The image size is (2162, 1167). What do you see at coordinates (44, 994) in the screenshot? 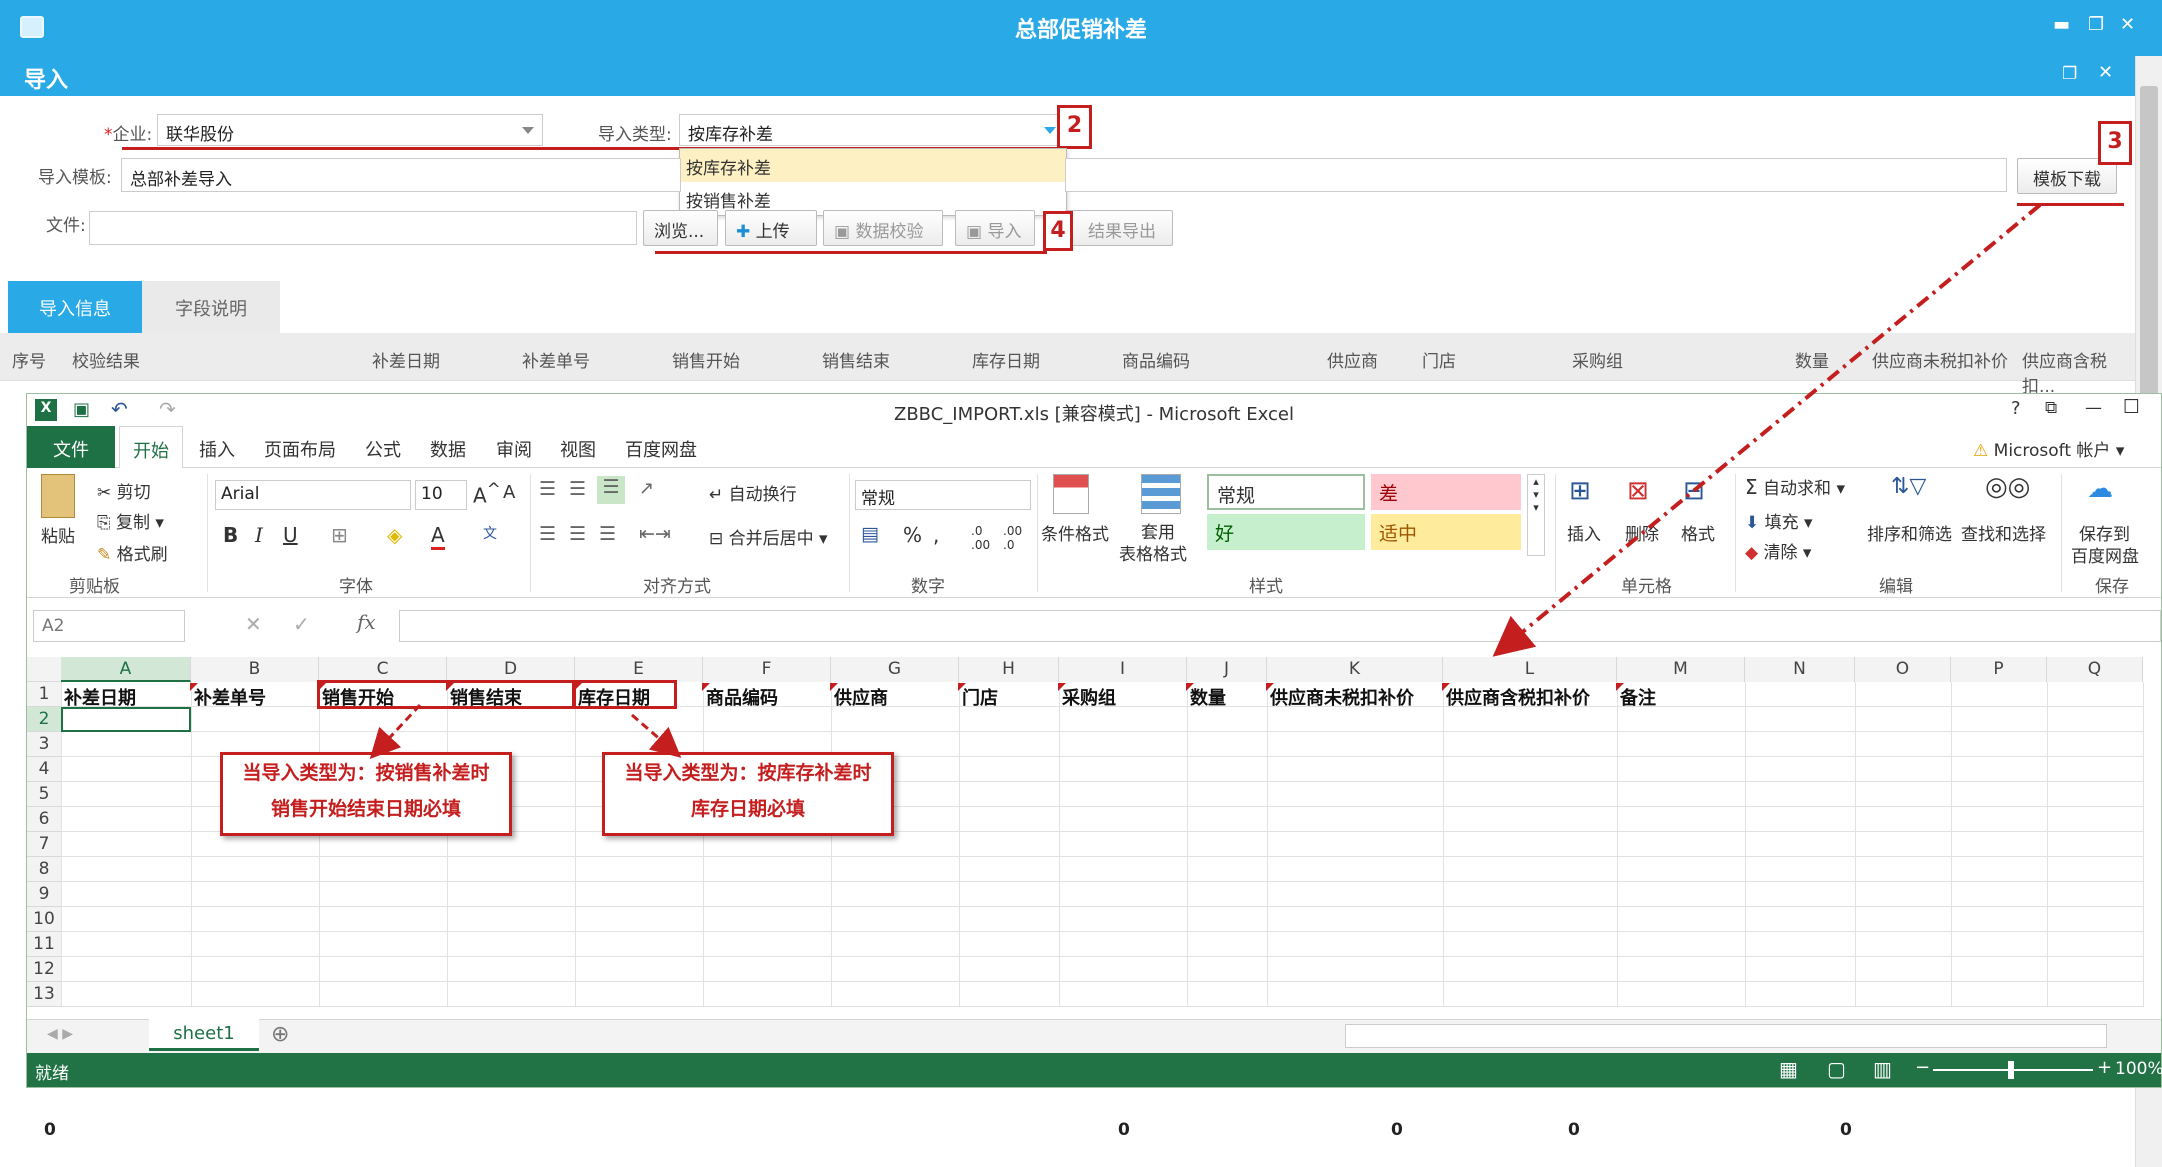
I see `row-header: 13` at bounding box center [44, 994].